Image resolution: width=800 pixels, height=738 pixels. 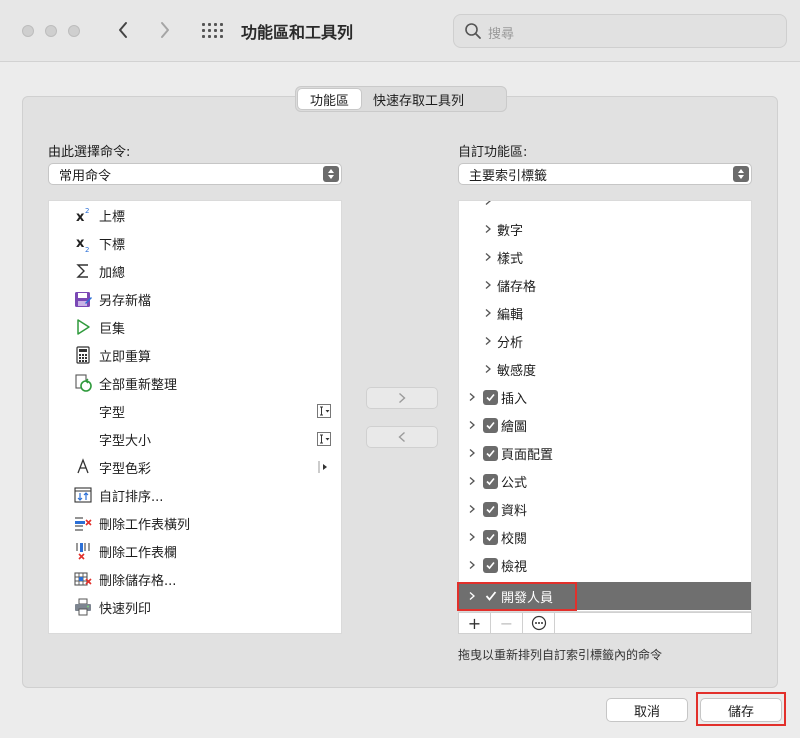 What do you see at coordinates (605, 369) in the screenshot?
I see `tree-item-sensitivity: 敏感度` at bounding box center [605, 369].